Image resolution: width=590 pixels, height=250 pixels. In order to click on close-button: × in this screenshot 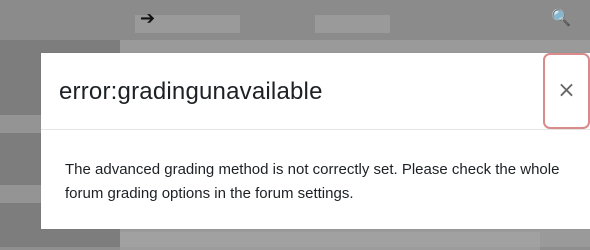, I will do `click(566, 91)`.